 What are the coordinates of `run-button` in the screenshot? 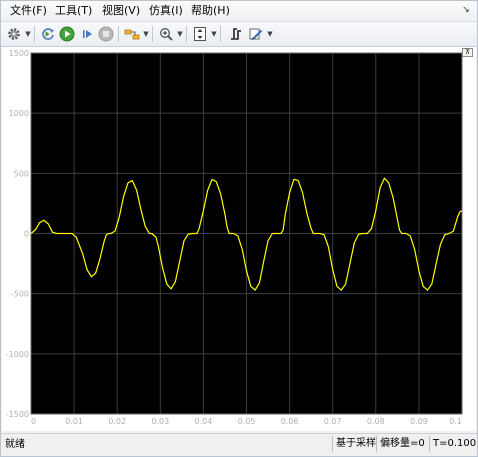 It's located at (67, 34).